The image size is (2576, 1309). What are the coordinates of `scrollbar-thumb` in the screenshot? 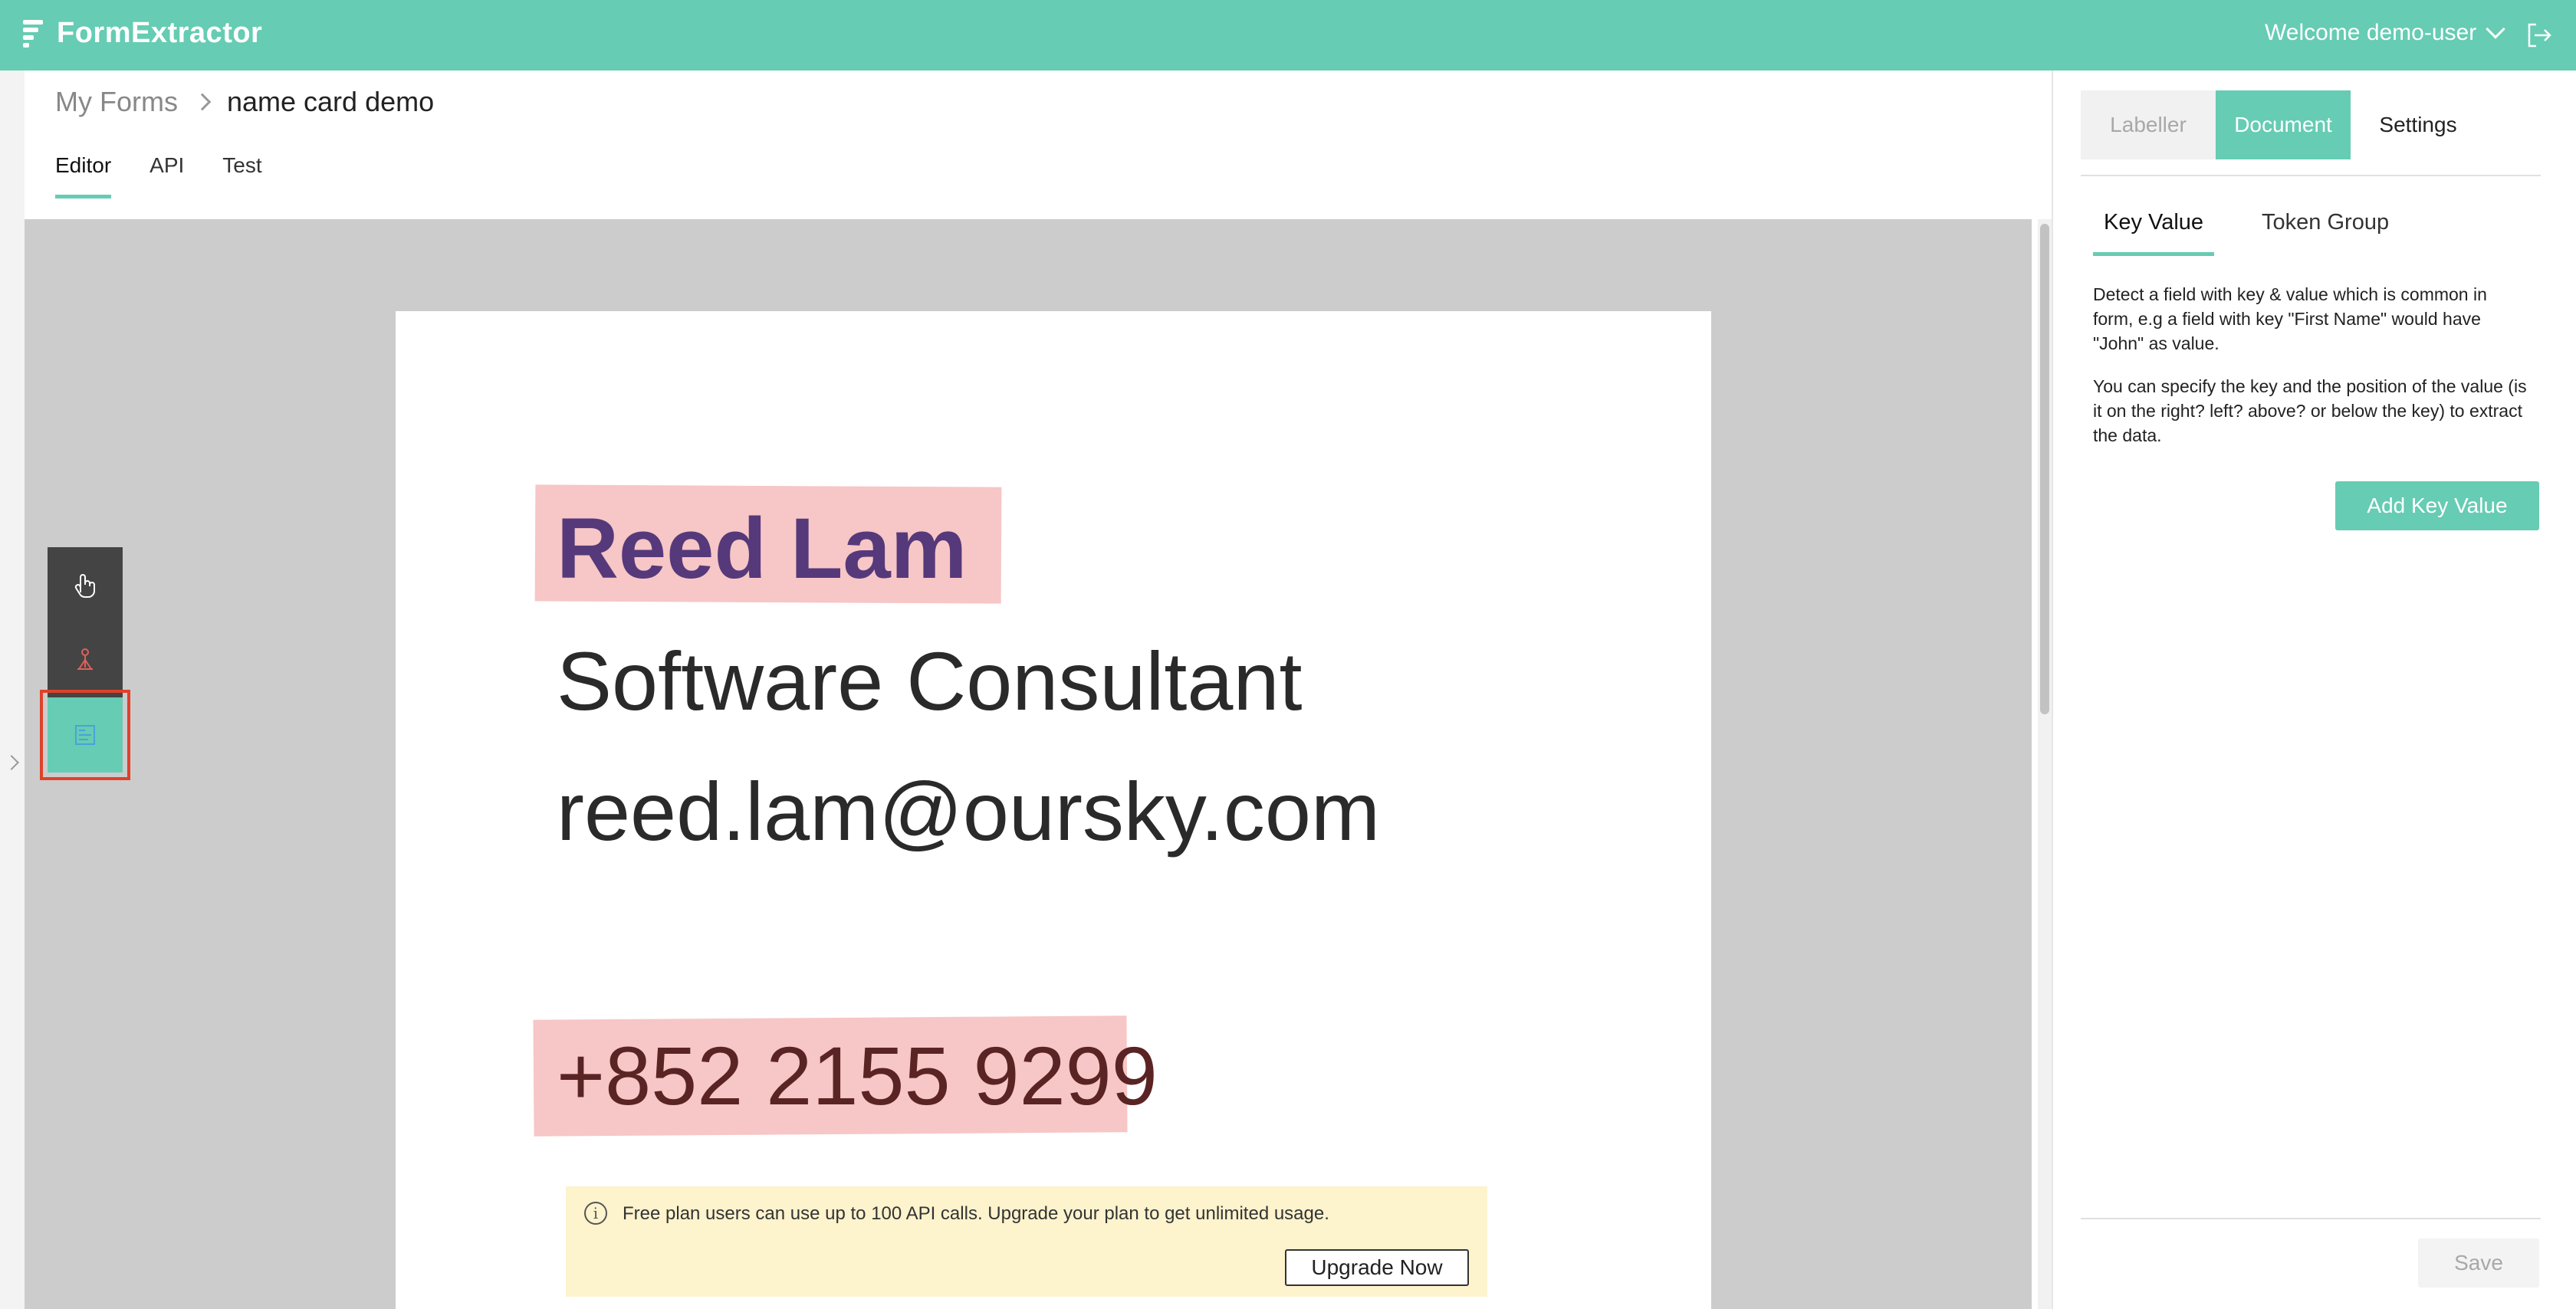 It's located at (2044, 469).